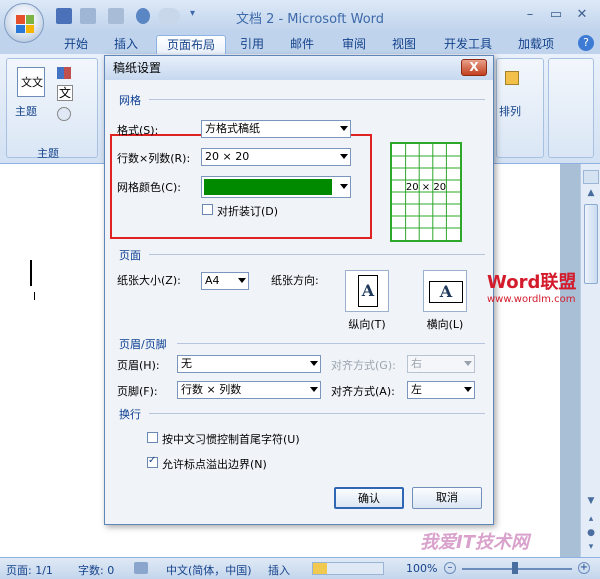 Image resolution: width=600 pixels, height=579 pixels. Describe the element at coordinates (65, 93) in the screenshot. I see `theme-fonts-icon: 文` at that location.